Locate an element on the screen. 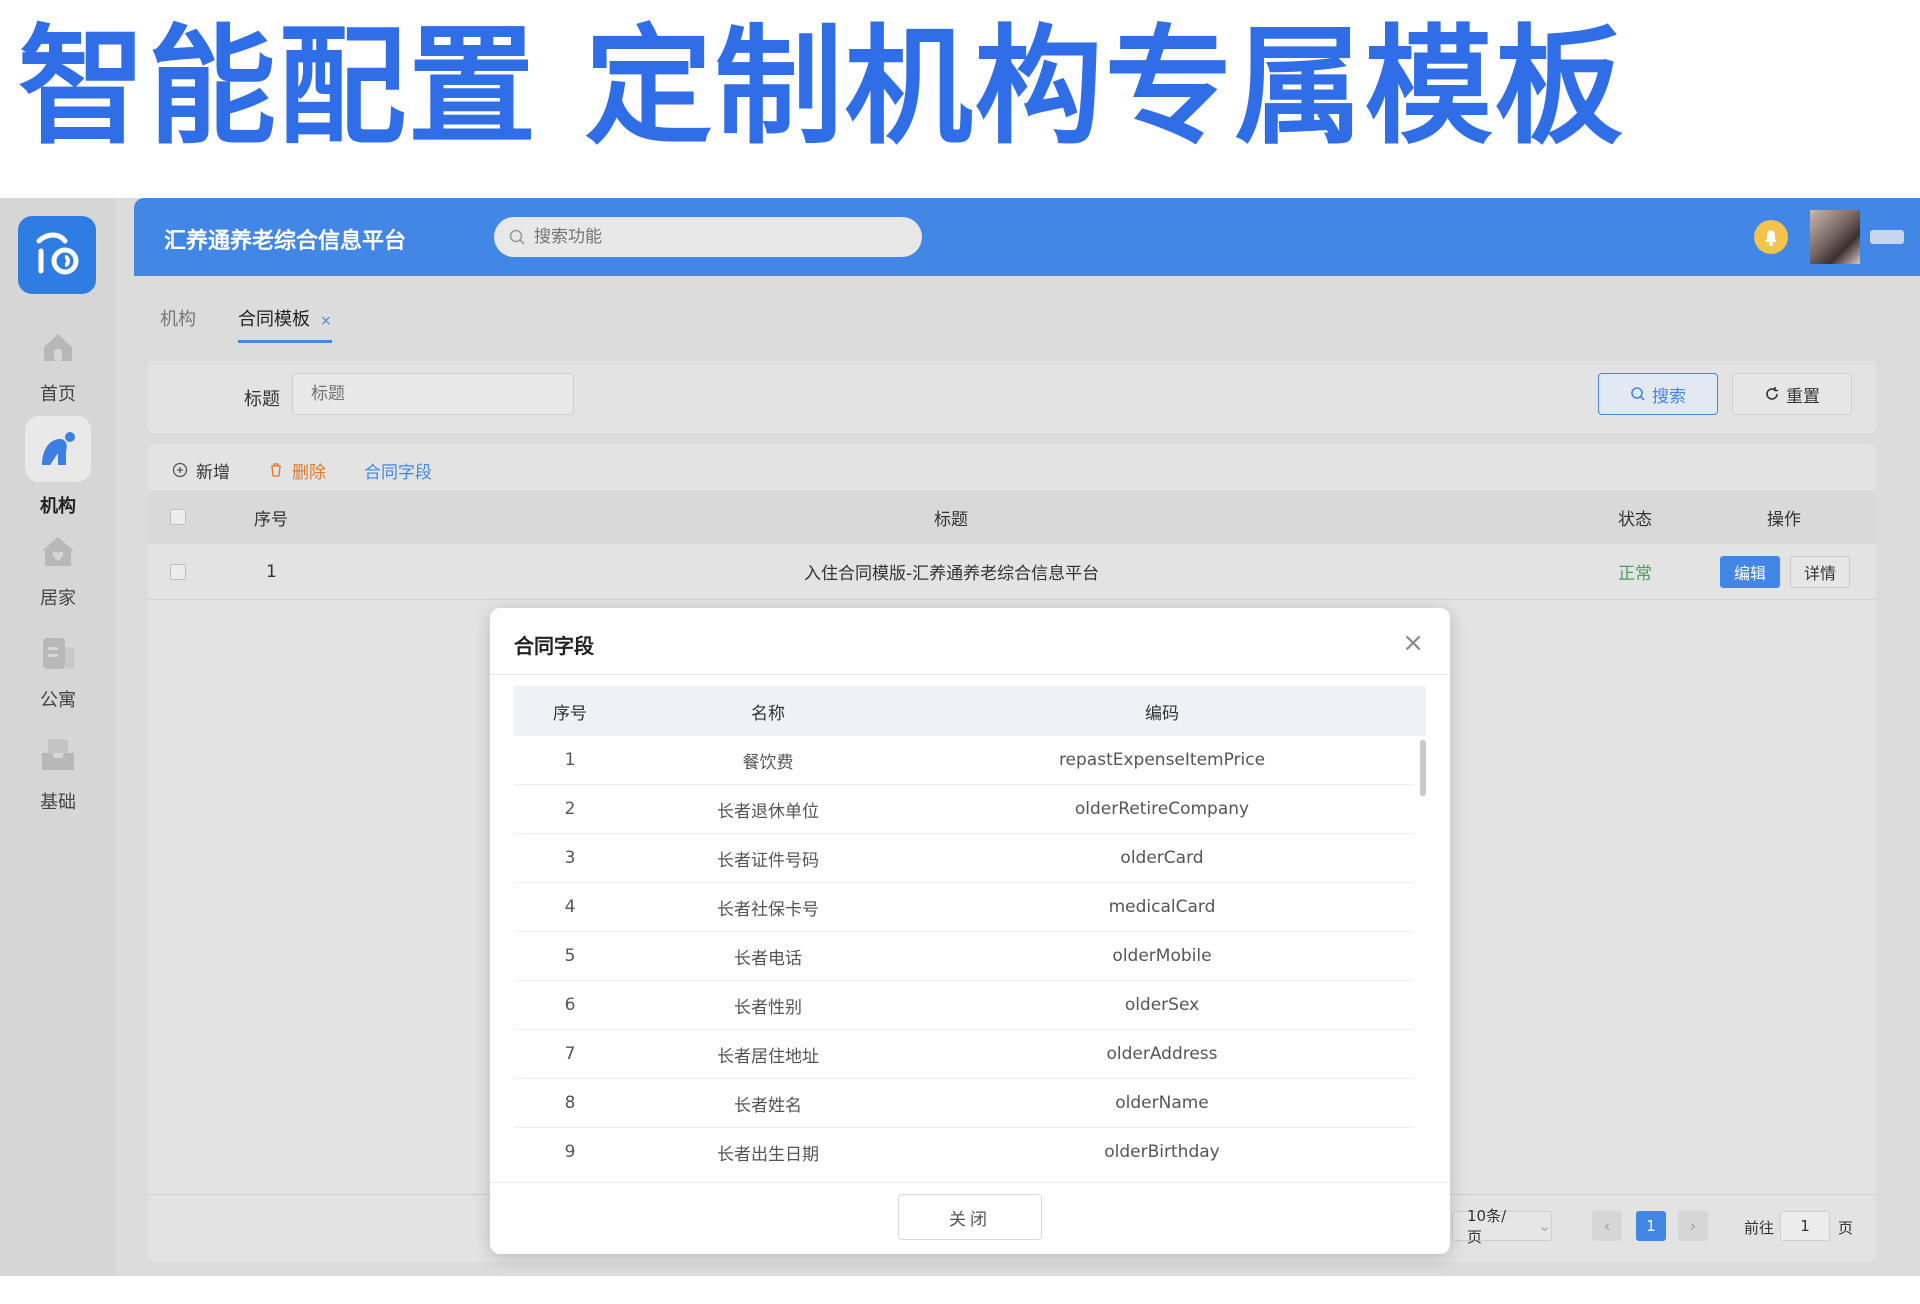  dialog-title: 合同字段 is located at coordinates (554, 646).